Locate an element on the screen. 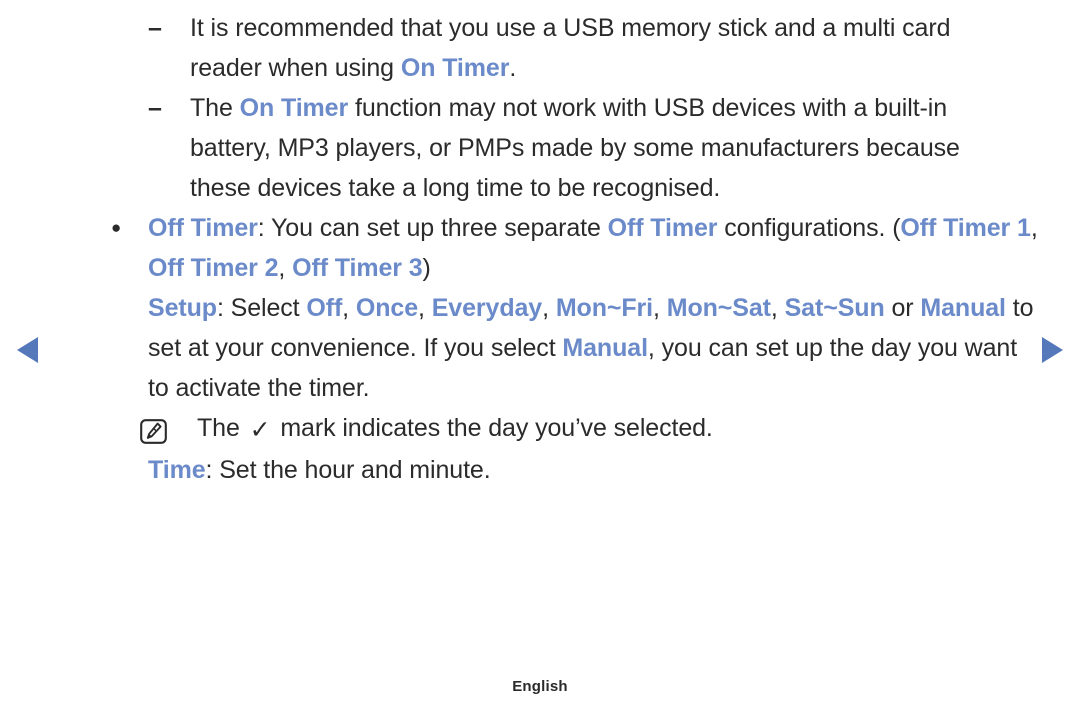  term-off: Off is located at coordinates (324, 308).